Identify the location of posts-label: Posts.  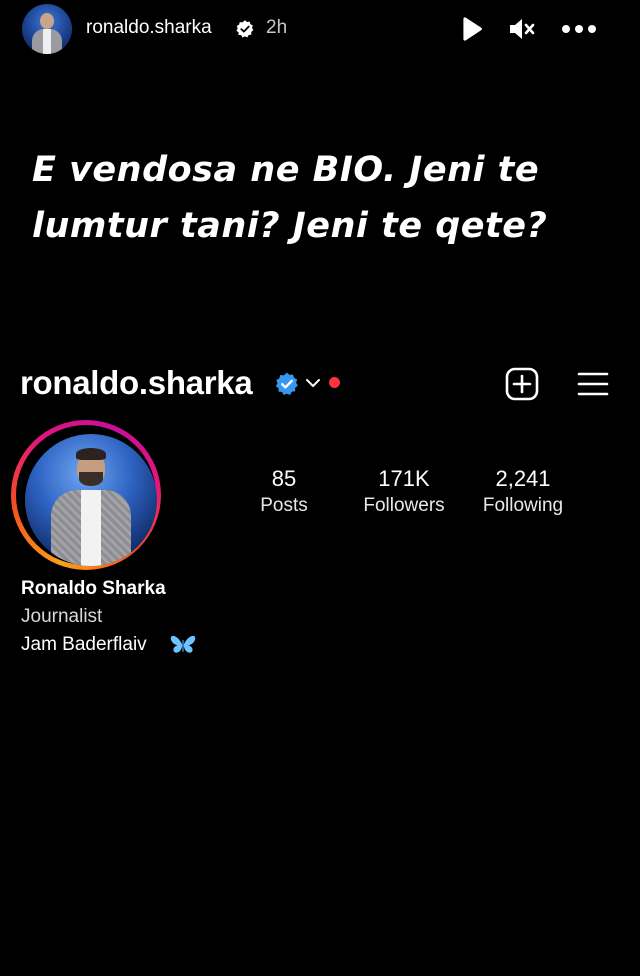
(284, 505).